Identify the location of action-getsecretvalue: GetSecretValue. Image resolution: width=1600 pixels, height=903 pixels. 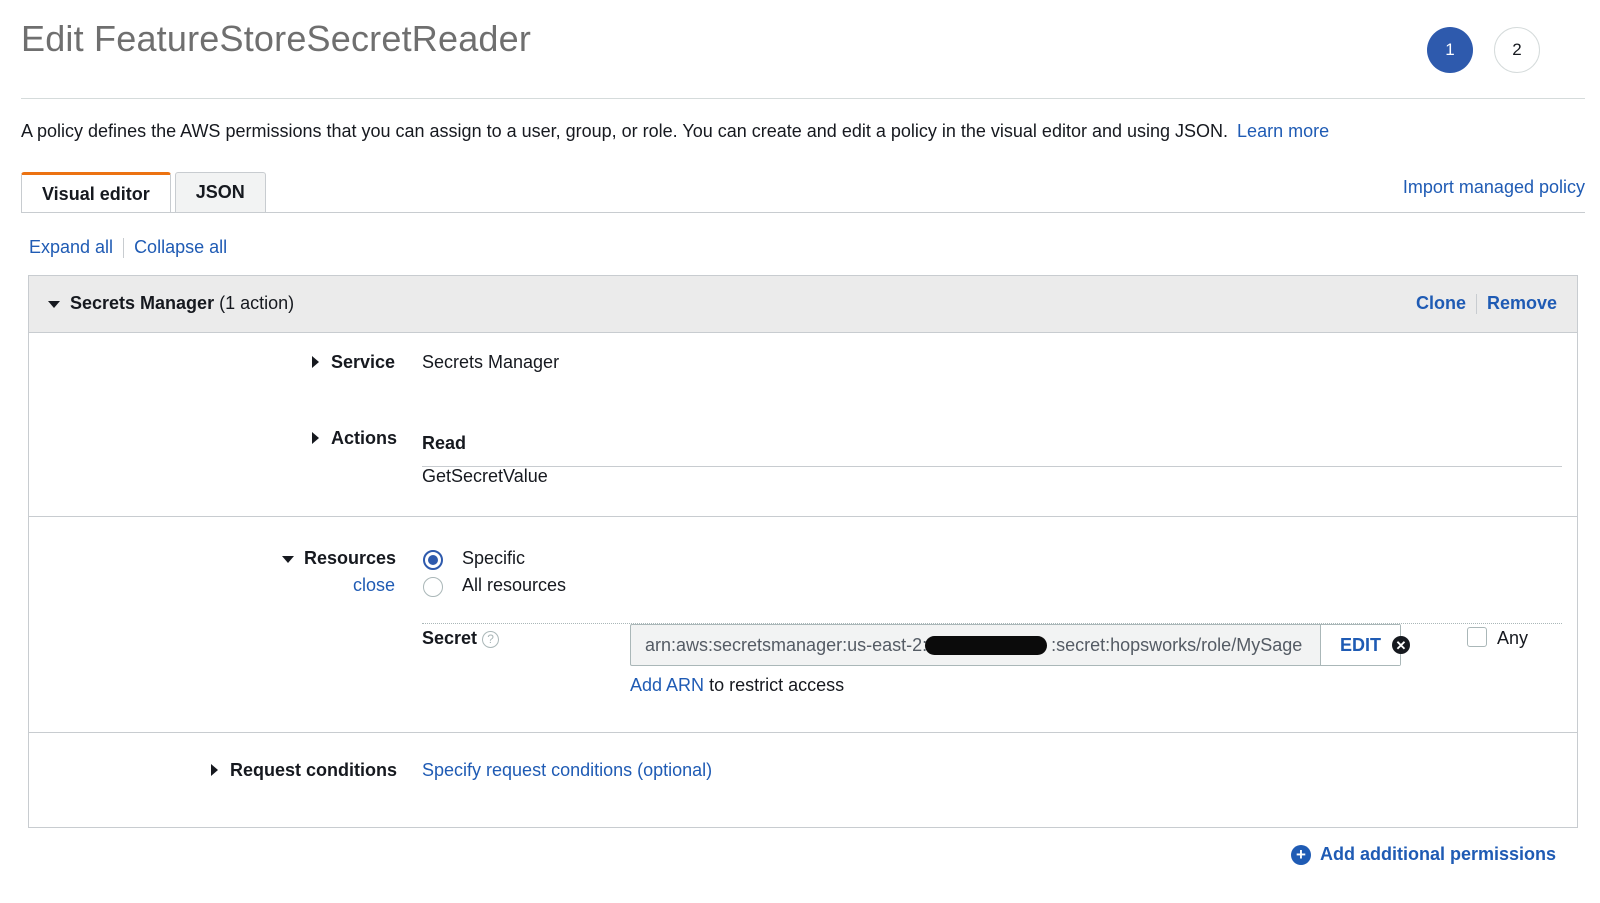
(485, 476).